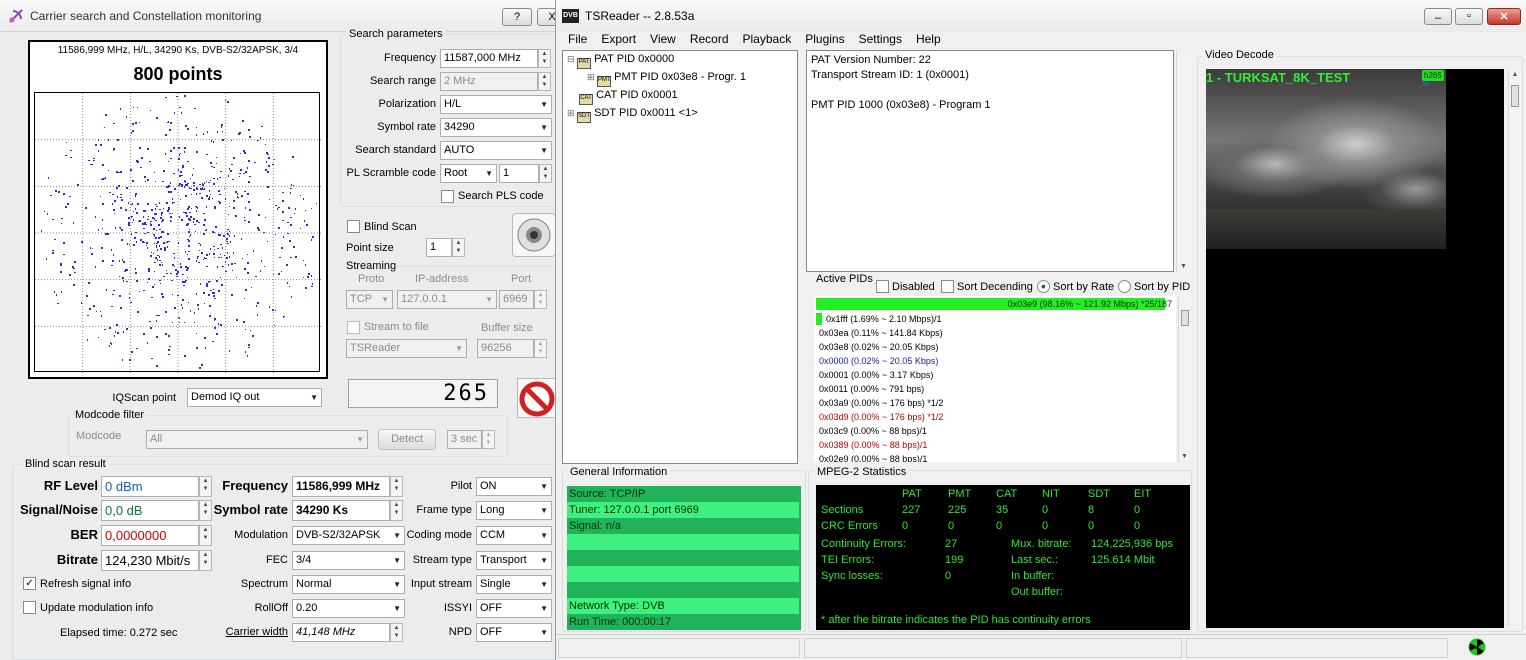  What do you see at coordinates (423, 393) in the screenshot?
I see `counter-display: 265` at bounding box center [423, 393].